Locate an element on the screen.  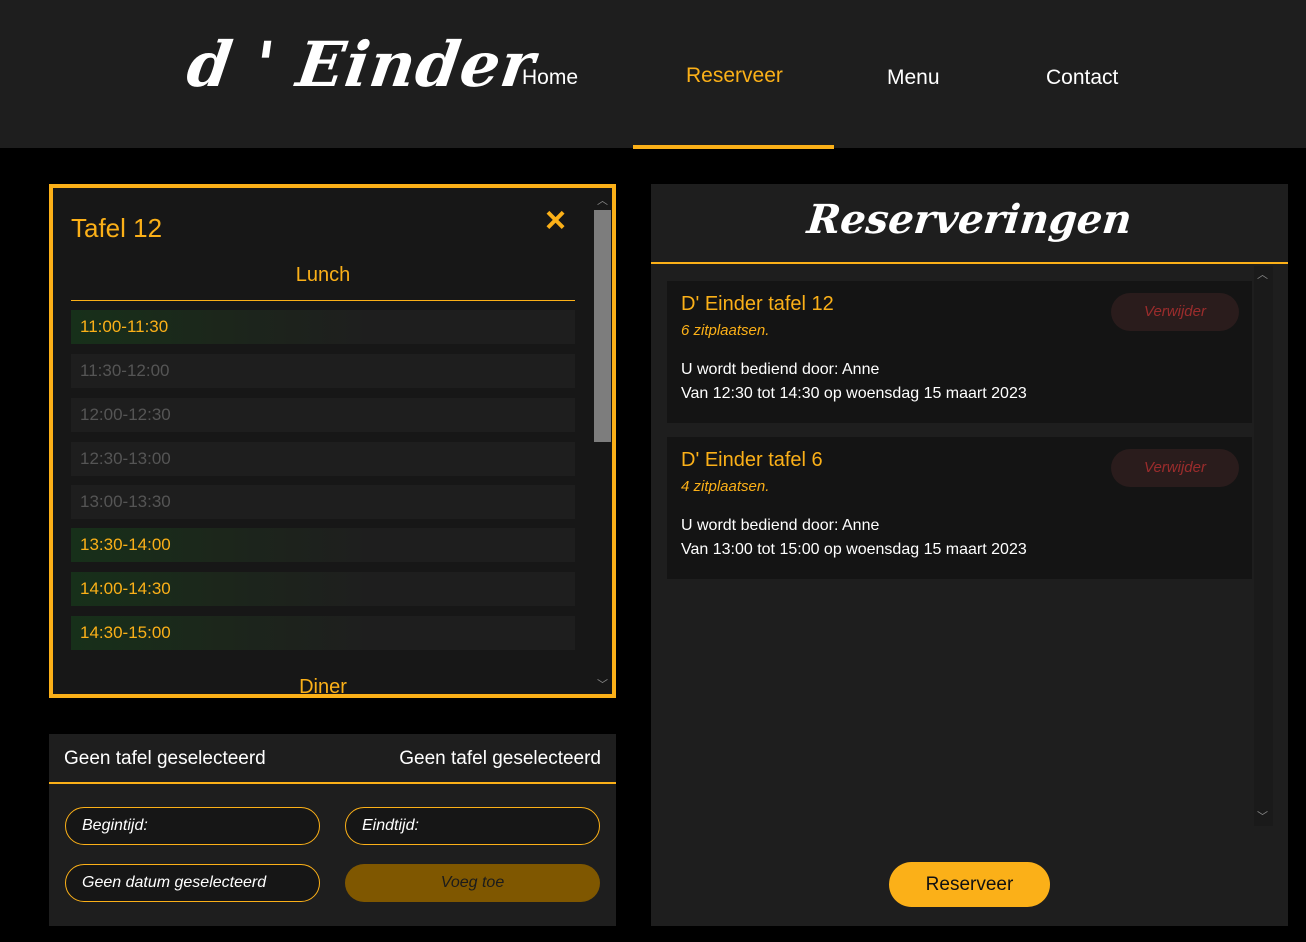
nav-active-indicator is located at coordinates (733, 147).